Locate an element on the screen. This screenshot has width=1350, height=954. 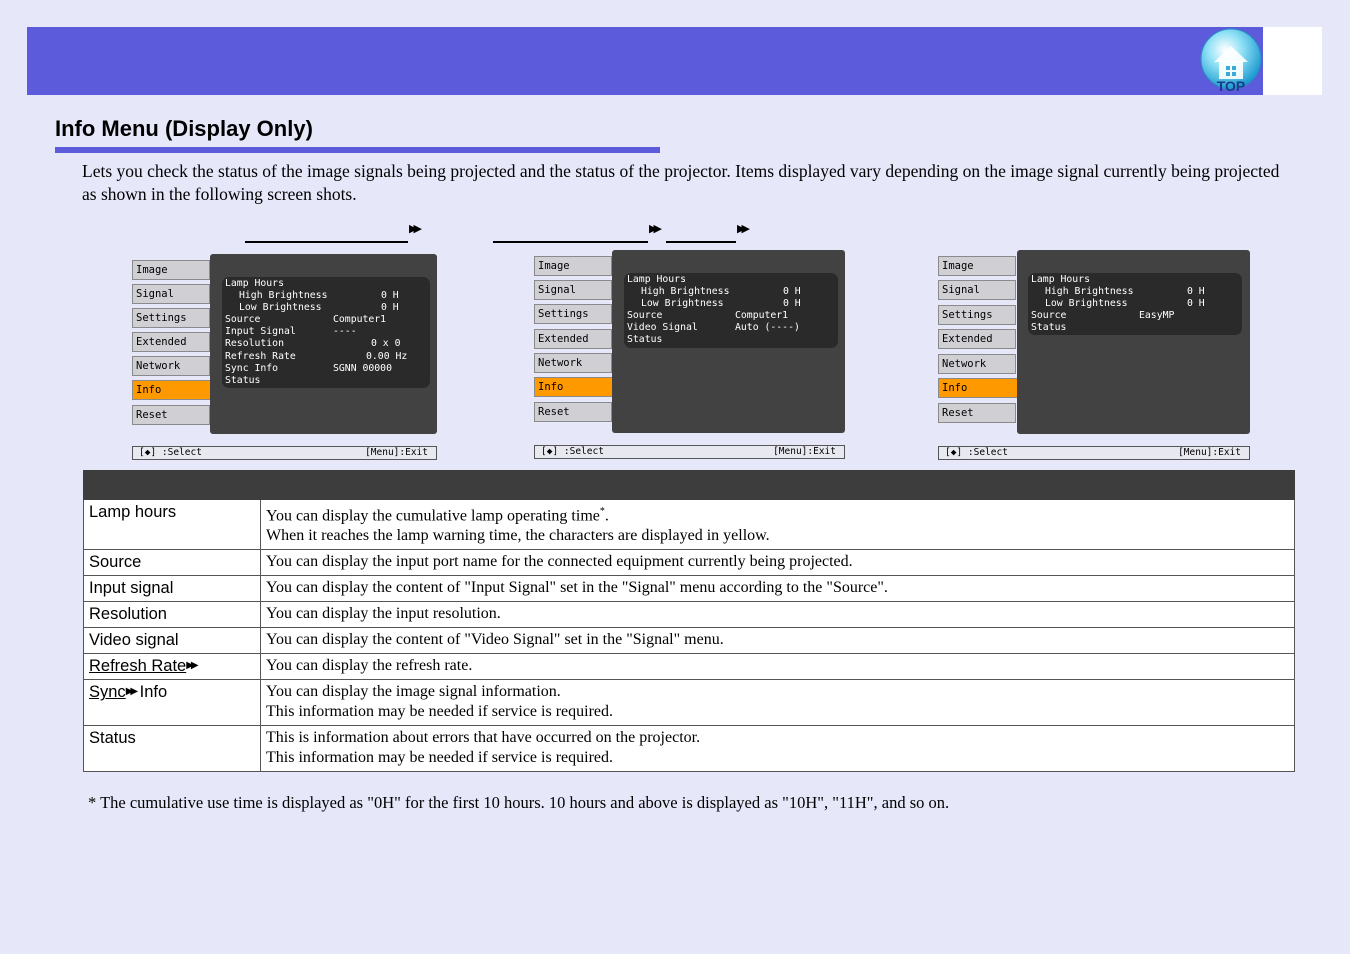
info-row: Sync Info SGNN 00000 is located at coordinates (326, 369).